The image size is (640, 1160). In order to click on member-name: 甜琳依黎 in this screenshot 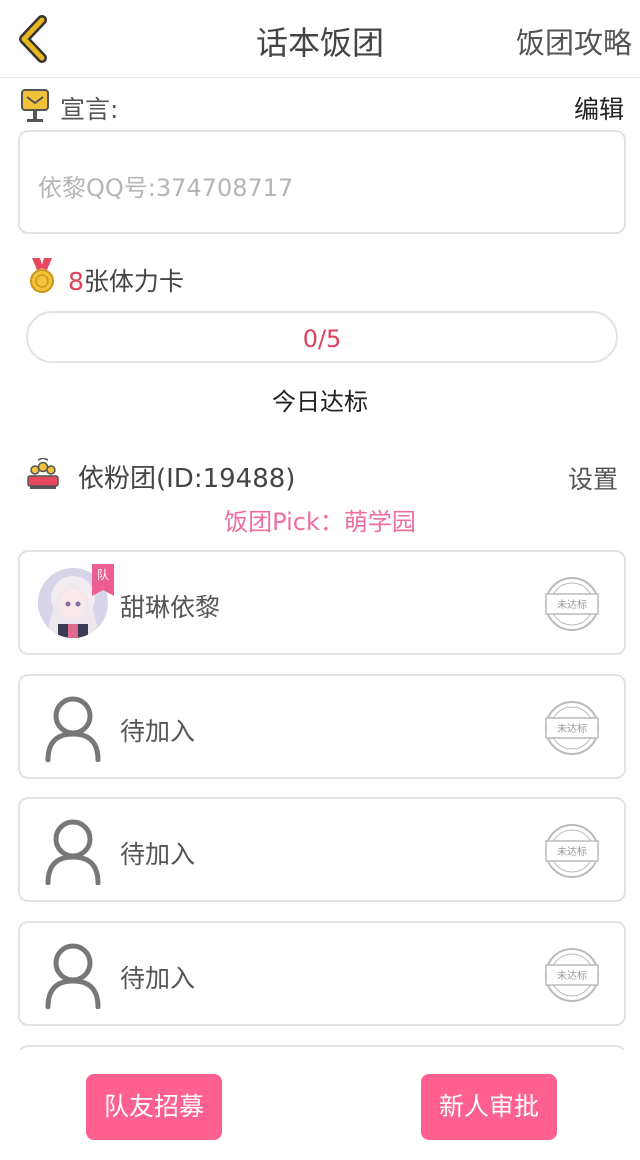, I will do `click(170, 607)`.